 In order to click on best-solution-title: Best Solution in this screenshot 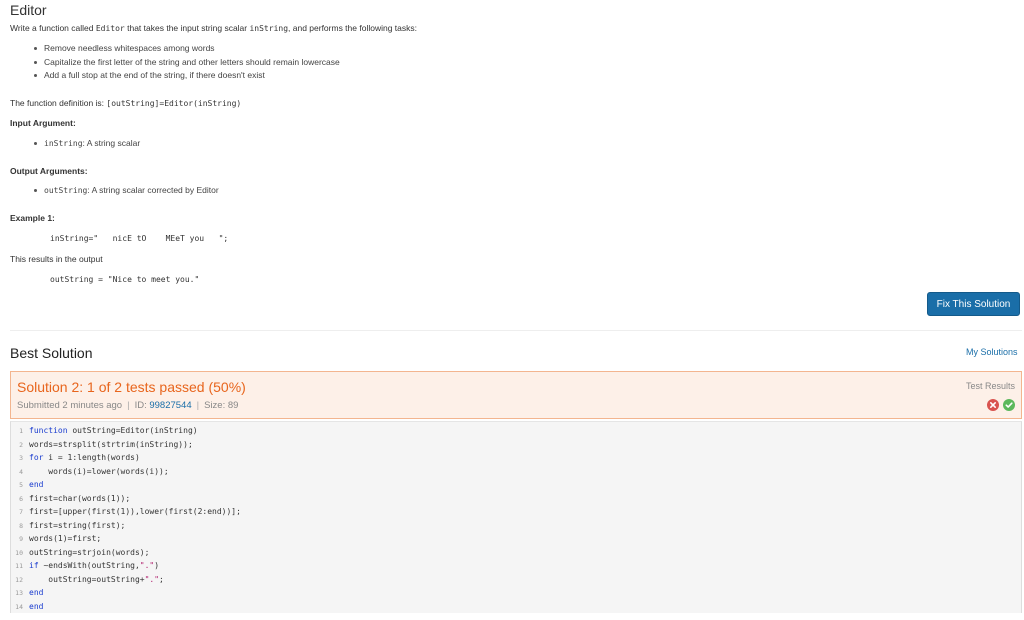, I will do `click(51, 353)`.